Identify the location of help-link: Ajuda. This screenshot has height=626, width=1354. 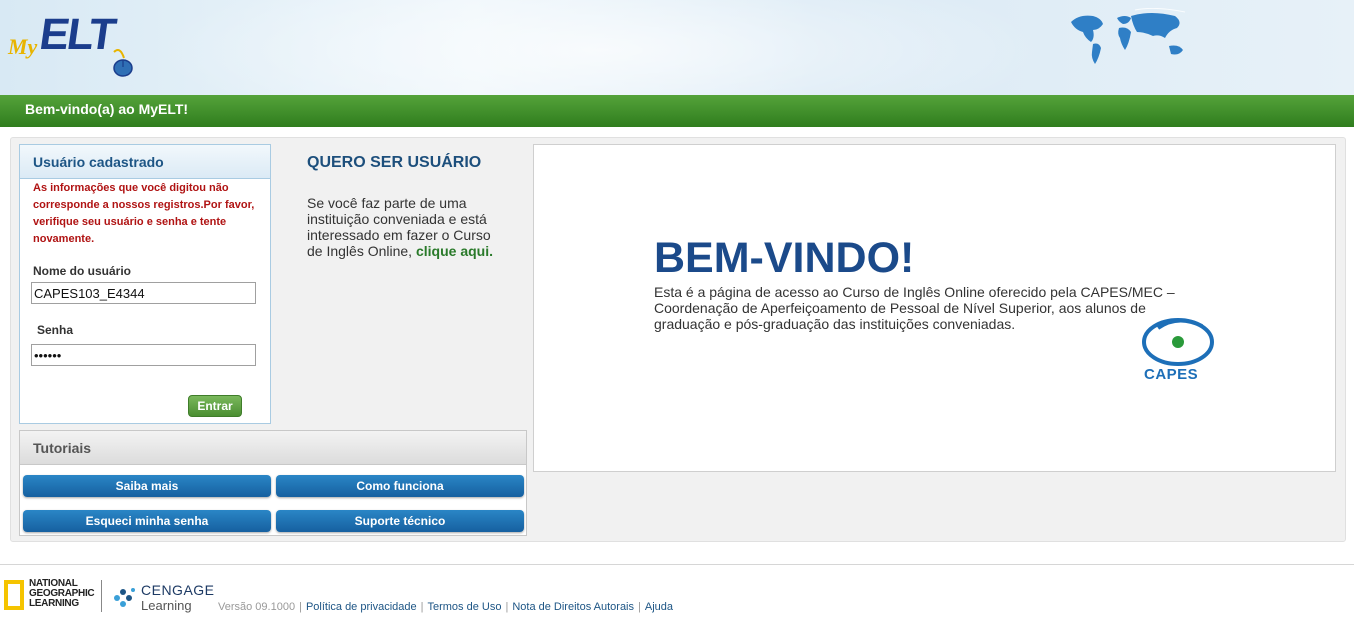
(659, 607).